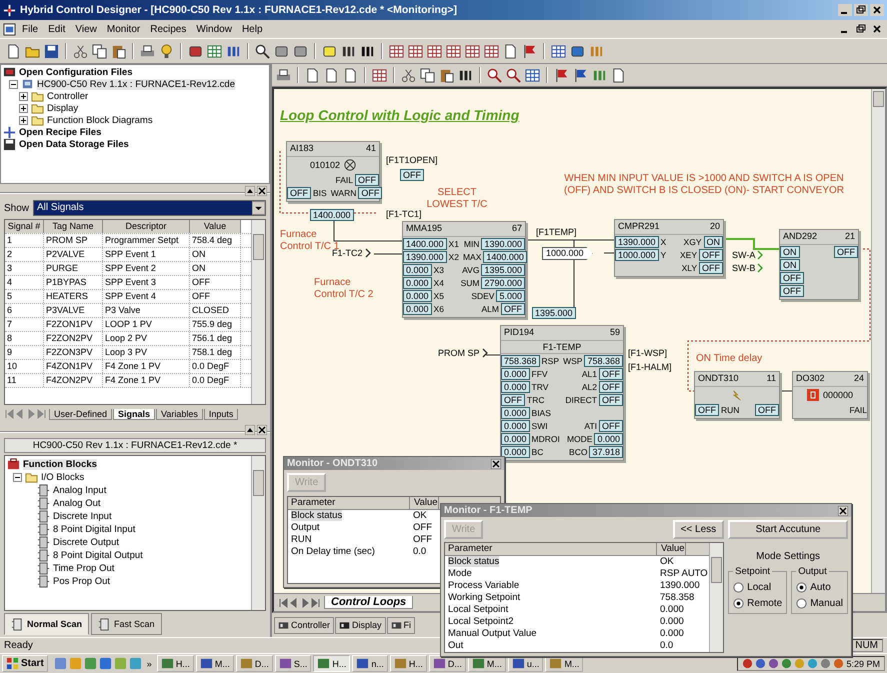 The width and height of the screenshot is (887, 673). I want to click on save-icon, so click(51, 51).